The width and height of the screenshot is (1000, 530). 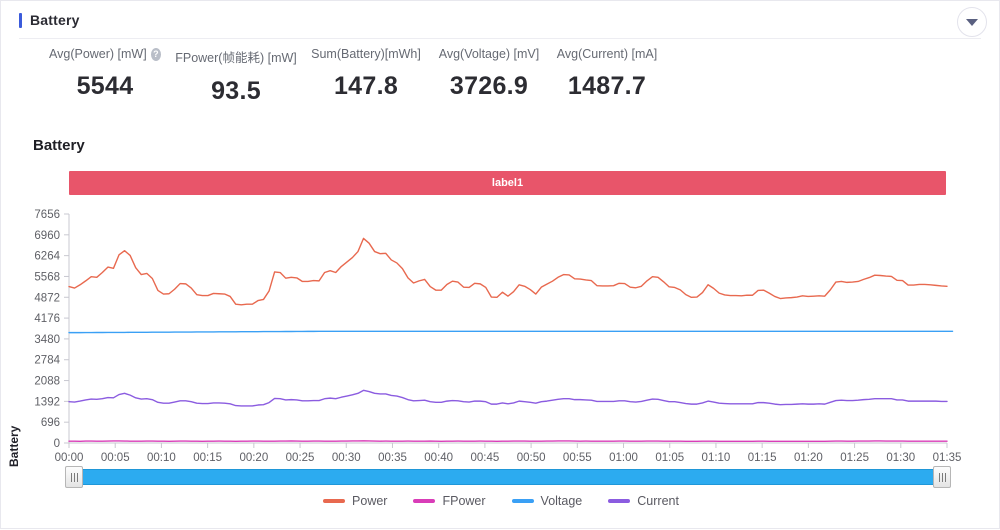 What do you see at coordinates (900, 456) in the screenshot?
I see `x-tick-label: 01:30` at bounding box center [900, 456].